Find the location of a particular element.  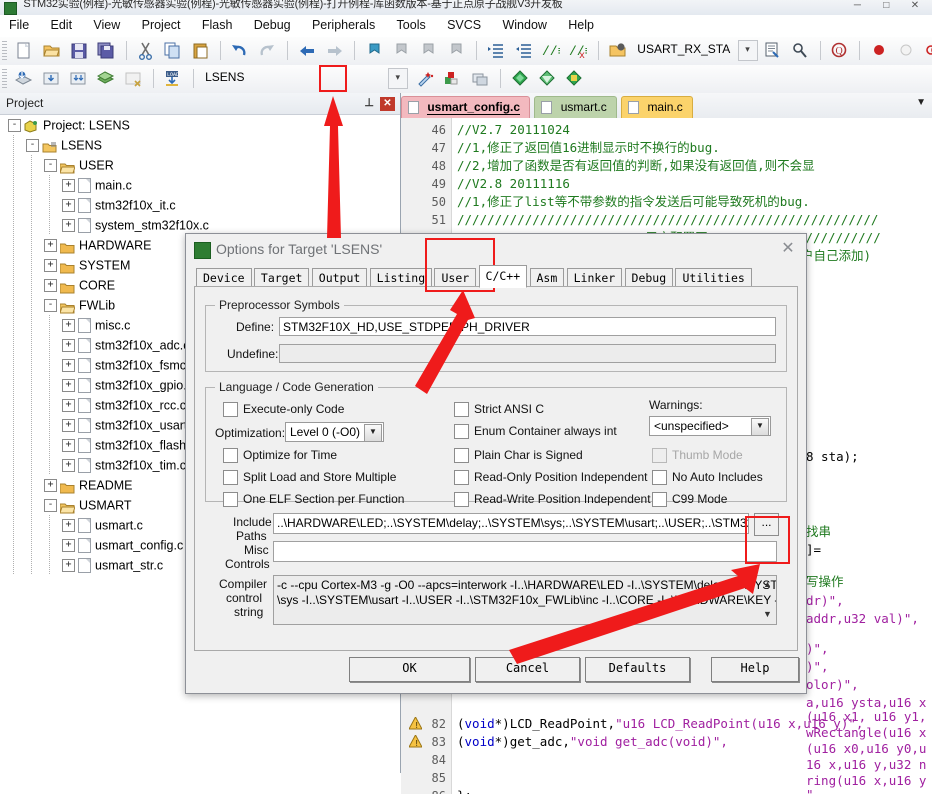

ok-button: OK is located at coordinates (409, 669).